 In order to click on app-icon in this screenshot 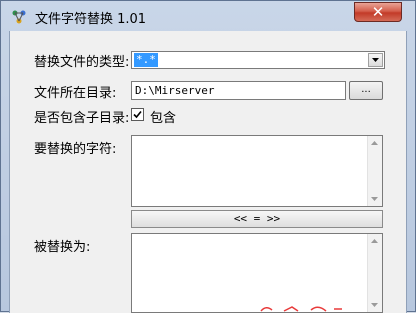, I will do `click(19, 17)`.